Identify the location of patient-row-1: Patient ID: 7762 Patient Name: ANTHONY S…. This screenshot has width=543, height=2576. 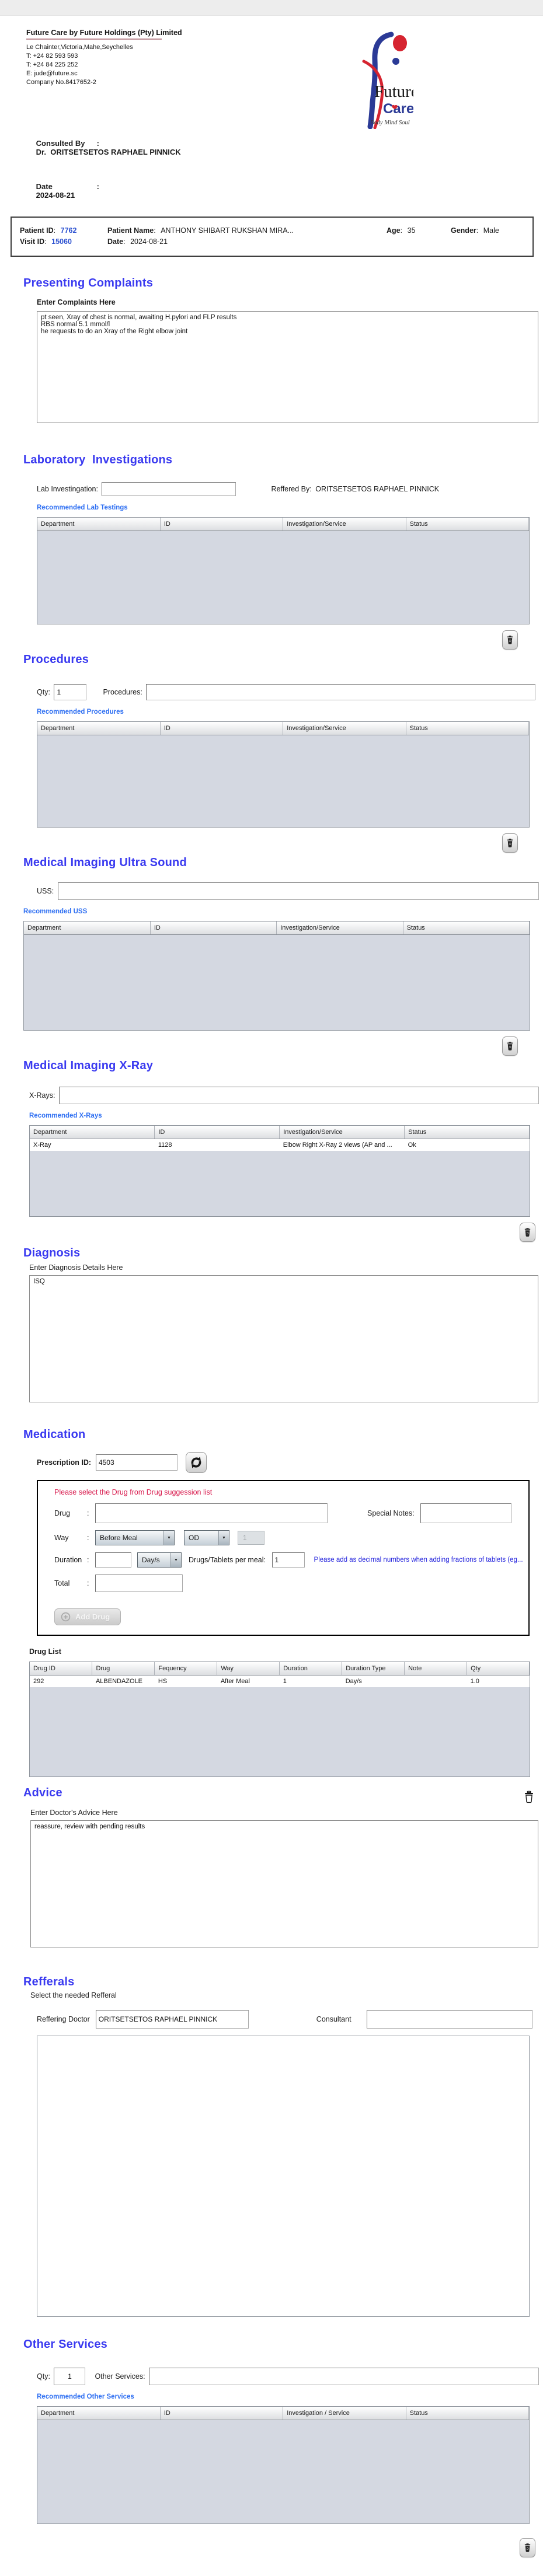
(259, 230).